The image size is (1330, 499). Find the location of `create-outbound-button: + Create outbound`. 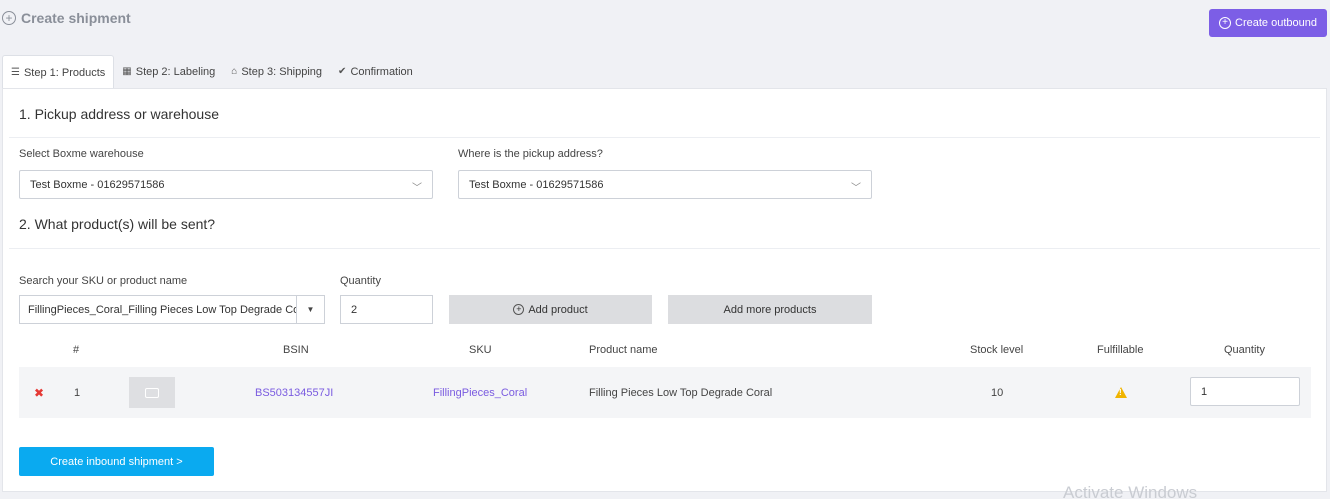

create-outbound-button: + Create outbound is located at coordinates (1268, 23).